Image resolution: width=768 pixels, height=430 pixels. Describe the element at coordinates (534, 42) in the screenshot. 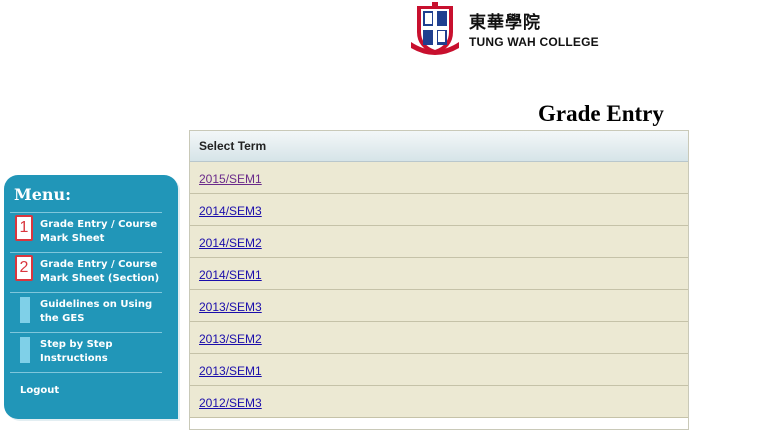

I see `logo-english-name: TUNG WAH COLLEGE` at that location.